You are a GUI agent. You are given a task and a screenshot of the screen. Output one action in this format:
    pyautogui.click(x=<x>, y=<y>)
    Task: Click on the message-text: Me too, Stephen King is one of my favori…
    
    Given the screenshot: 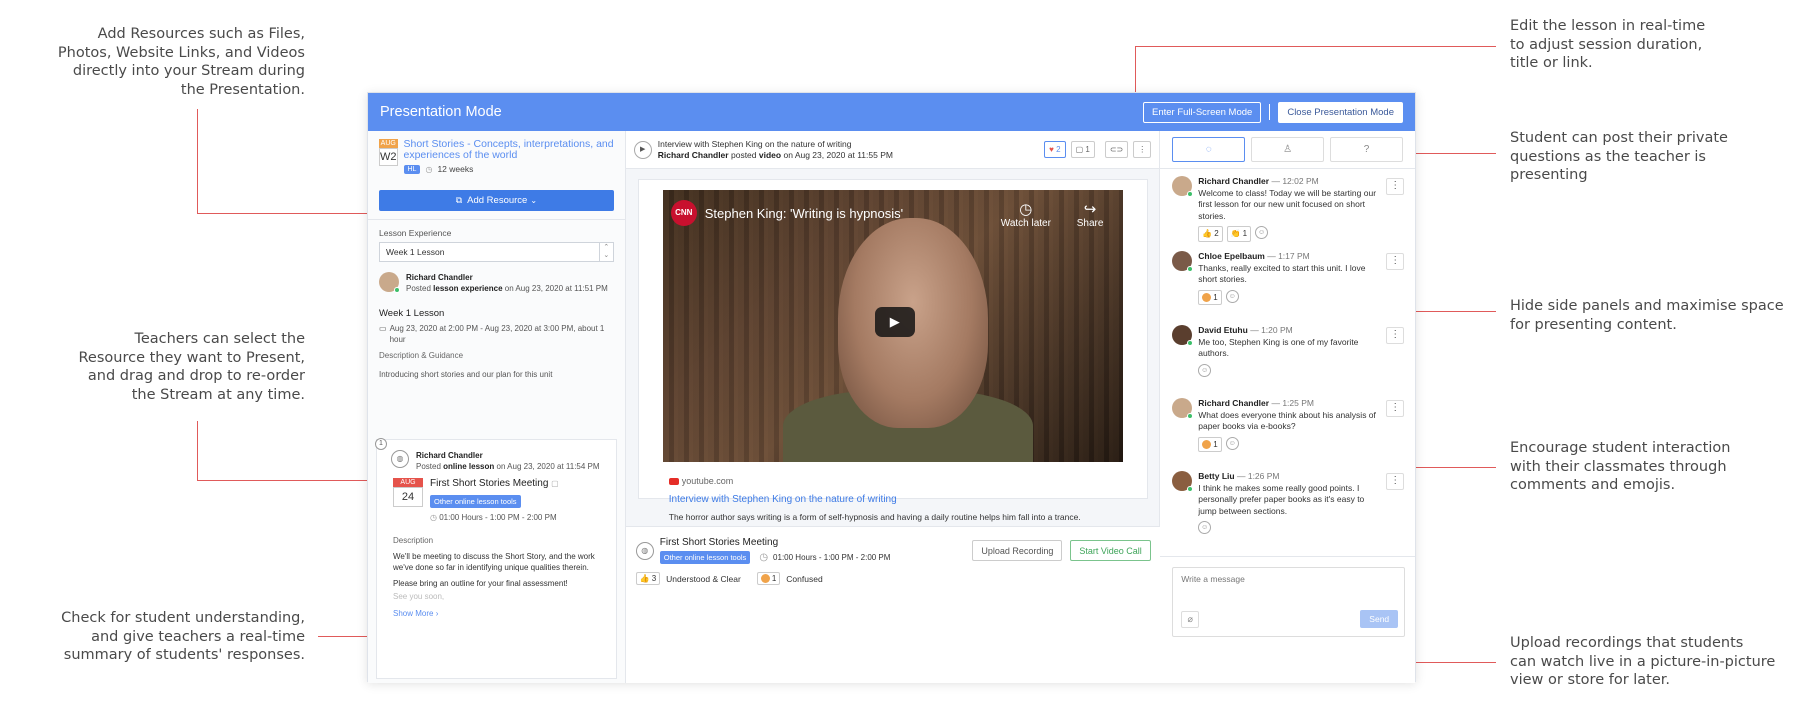 What is the action you would take?
    pyautogui.click(x=1278, y=347)
    